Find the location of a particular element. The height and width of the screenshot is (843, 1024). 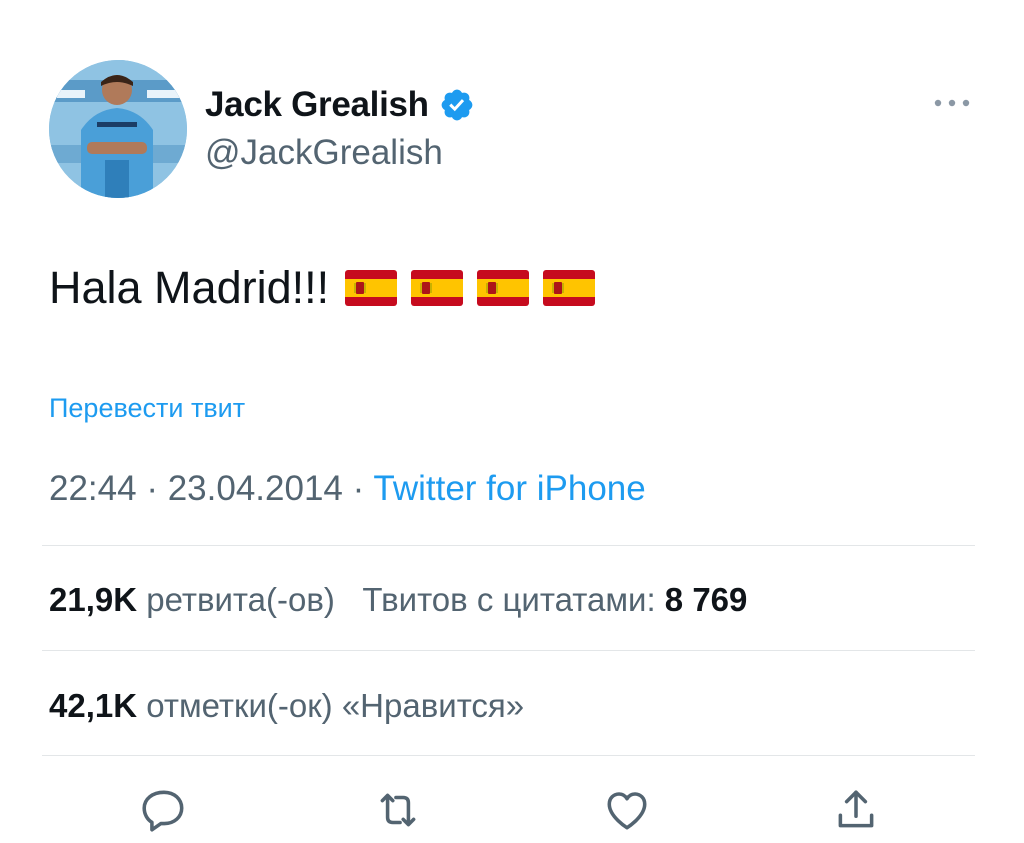

likes-label: отметки(-ок) «Нравится» is located at coordinates (335, 705).